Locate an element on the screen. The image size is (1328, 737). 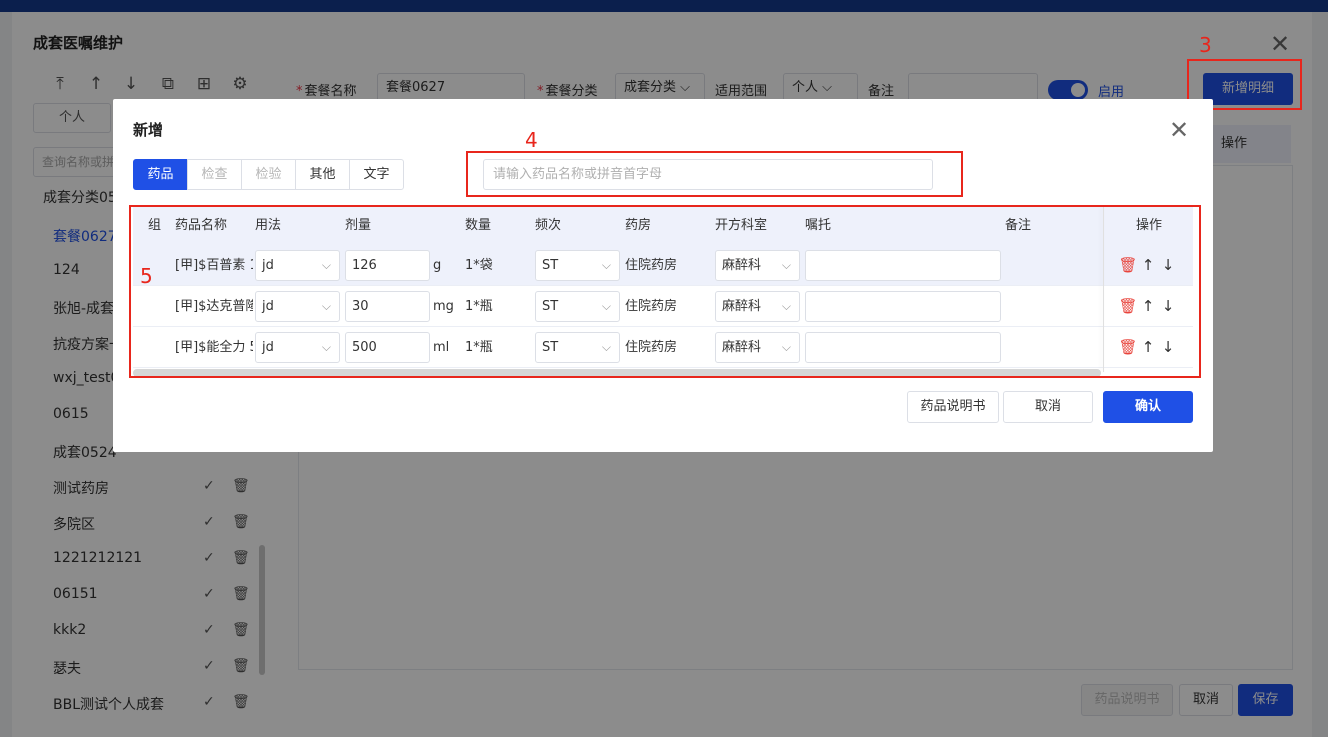
item-type-tabs: 药品 检查 检验 其他 文字 is located at coordinates (268, 174).